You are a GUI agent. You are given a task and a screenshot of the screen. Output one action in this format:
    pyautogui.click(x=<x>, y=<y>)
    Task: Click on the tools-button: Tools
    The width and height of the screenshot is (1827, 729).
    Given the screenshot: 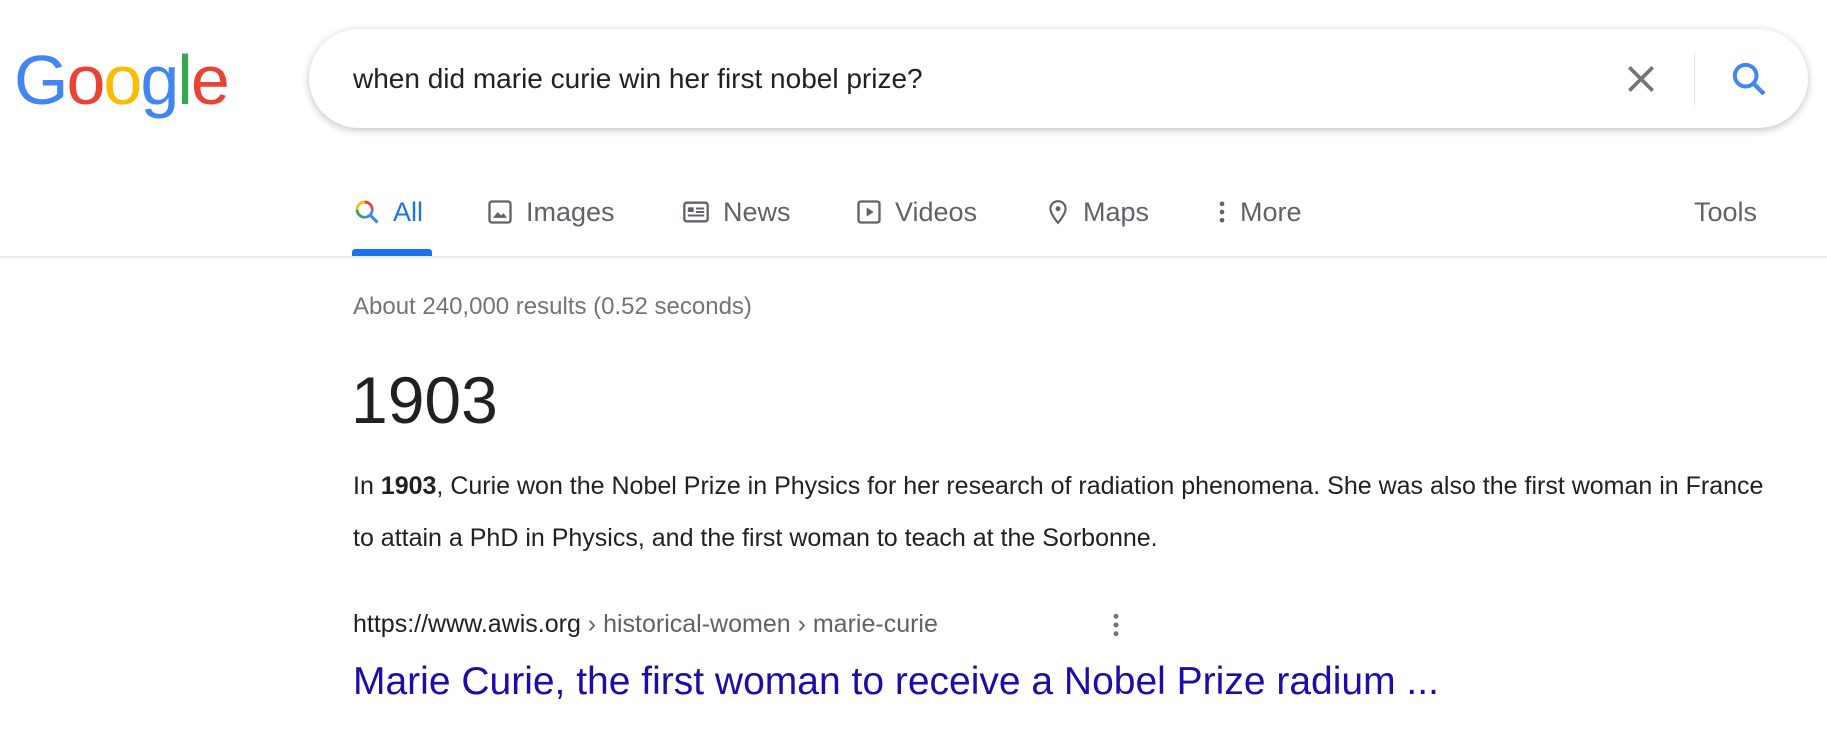 What is the action you would take?
    pyautogui.click(x=1725, y=212)
    